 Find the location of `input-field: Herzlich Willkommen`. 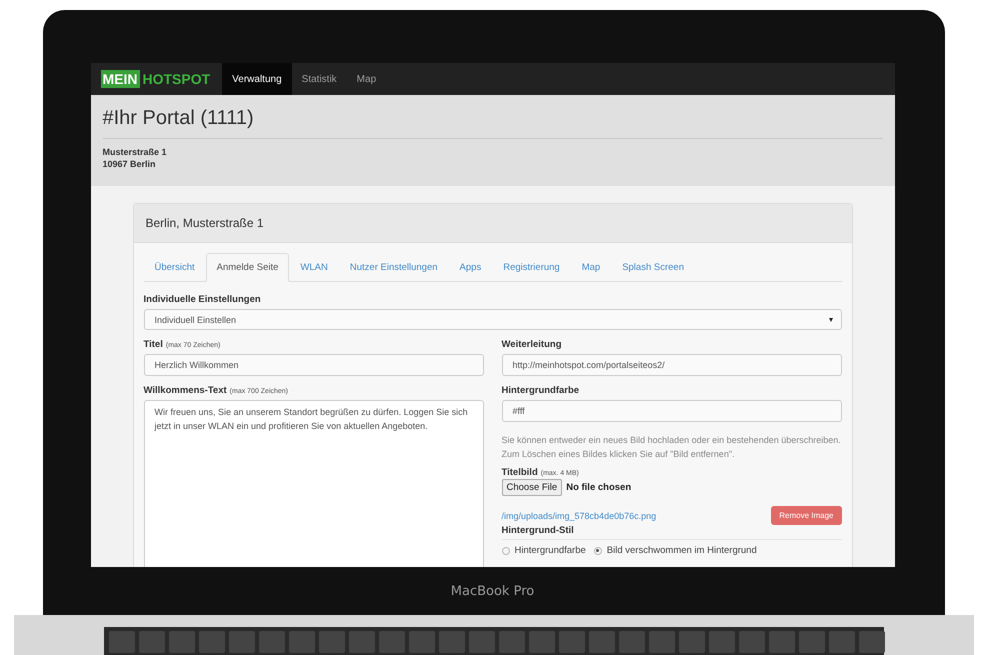

input-field: Herzlich Willkommen is located at coordinates (314, 365).